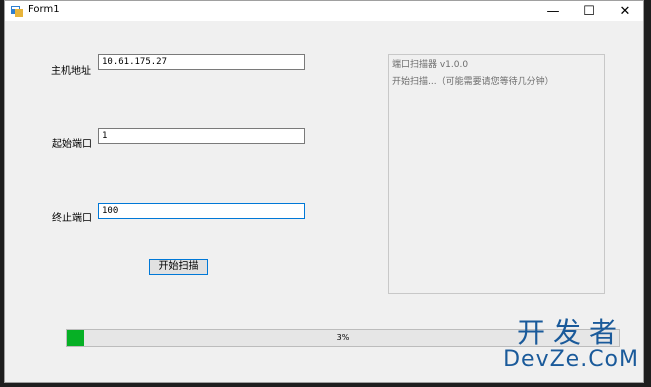 The height and width of the screenshot is (387, 651). I want to click on end-port-input: 100, so click(201, 211).